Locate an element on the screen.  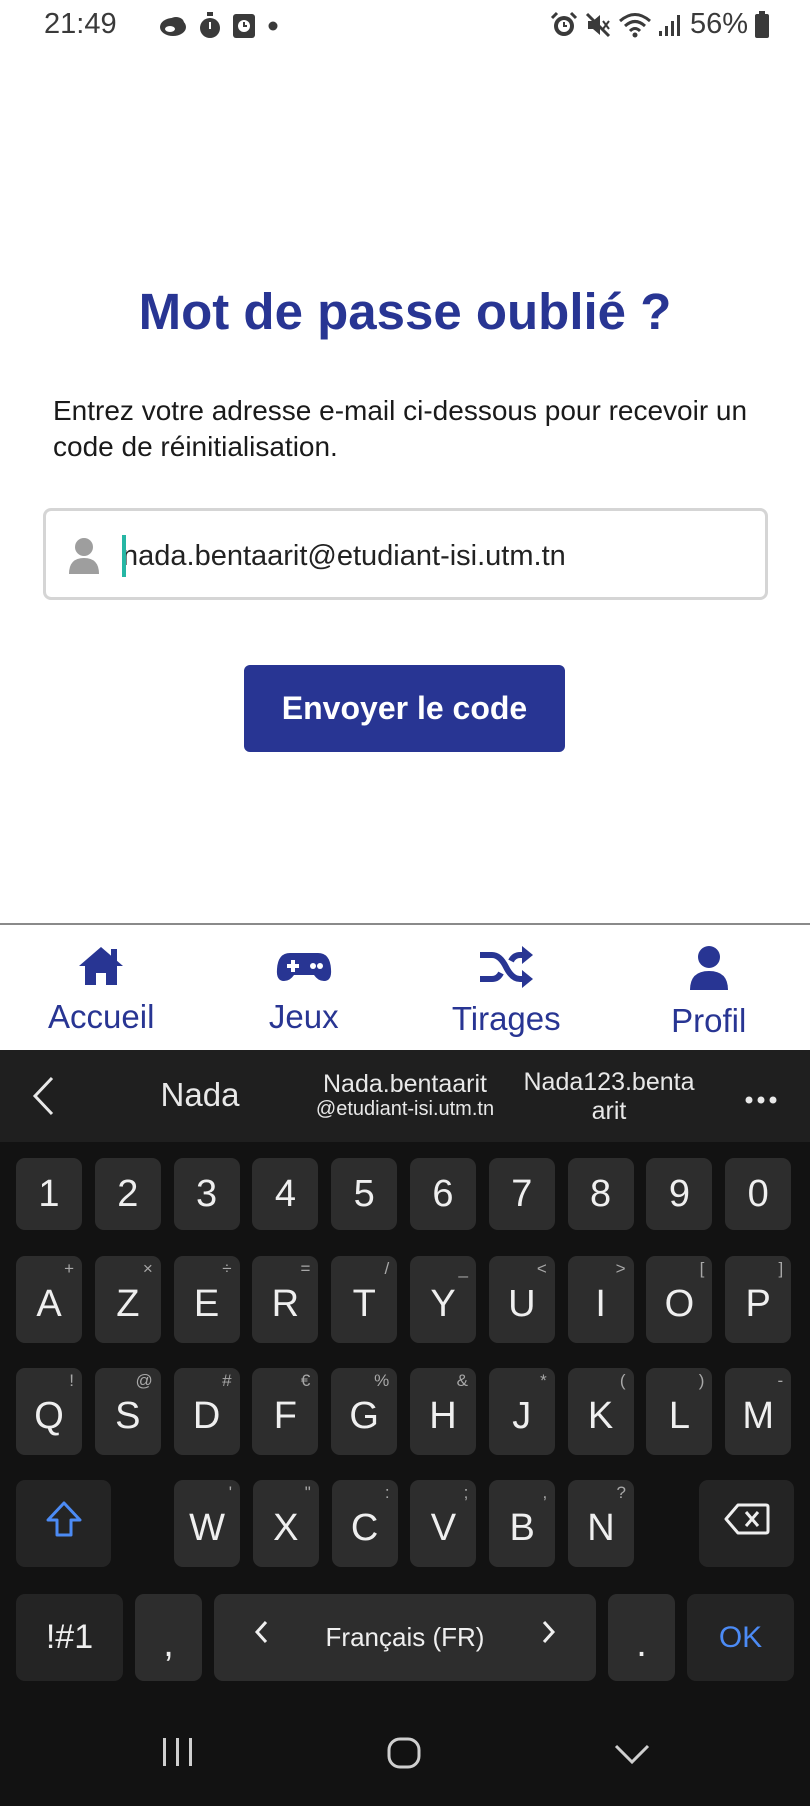
key-g-hint: % is located at coordinates (382, 1380).